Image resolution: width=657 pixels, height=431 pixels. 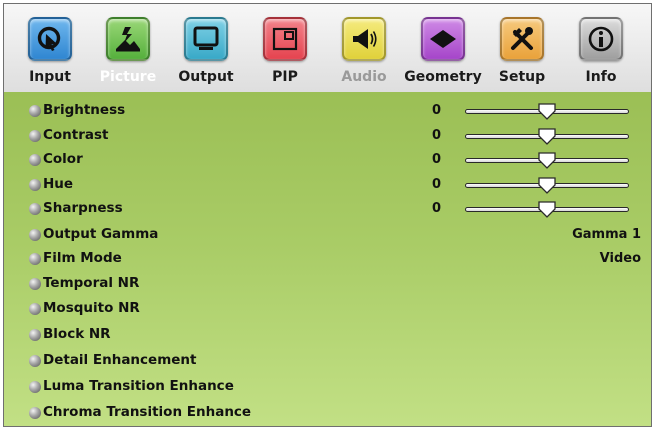 What do you see at coordinates (327, 161) in the screenshot?
I see `setting-color: Color 0` at bounding box center [327, 161].